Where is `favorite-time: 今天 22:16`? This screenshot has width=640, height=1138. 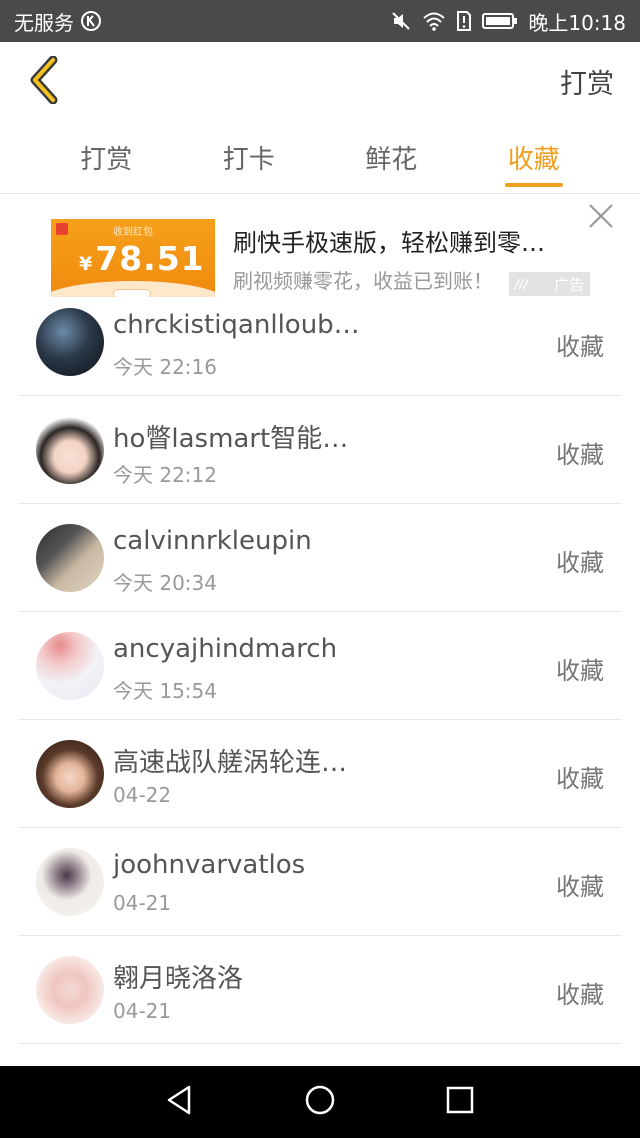
favorite-time: 今天 22:16 is located at coordinates (165, 367).